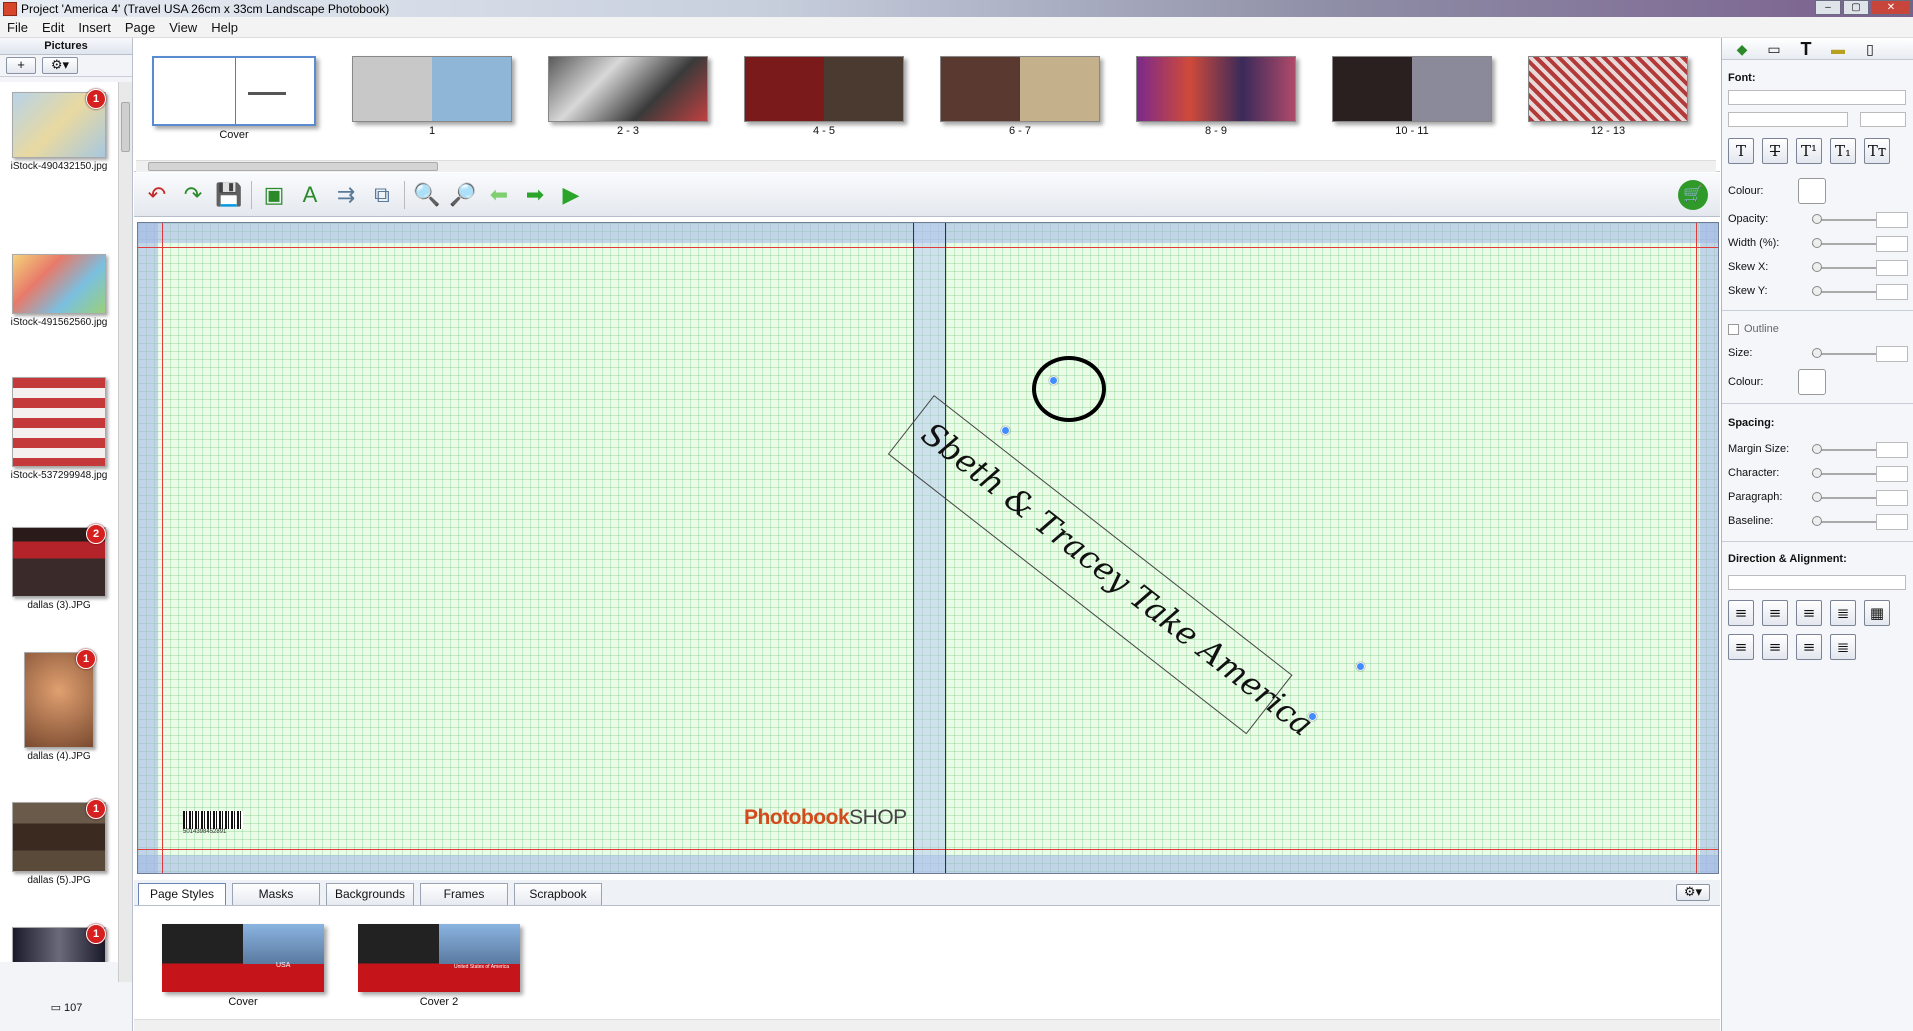 The height and width of the screenshot is (1031, 1913). I want to click on outline-checkbox, so click(1733, 329).